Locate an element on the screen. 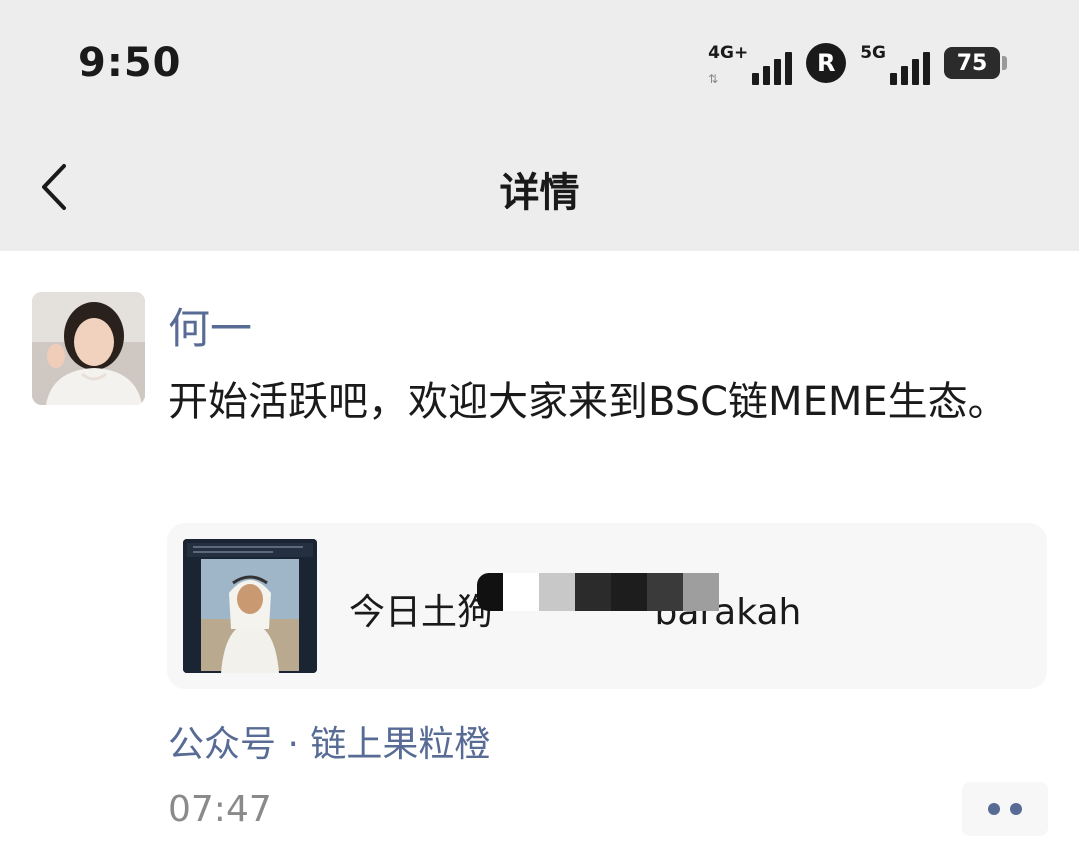  data-arrows-icon: ⇅ is located at coordinates (713, 79).